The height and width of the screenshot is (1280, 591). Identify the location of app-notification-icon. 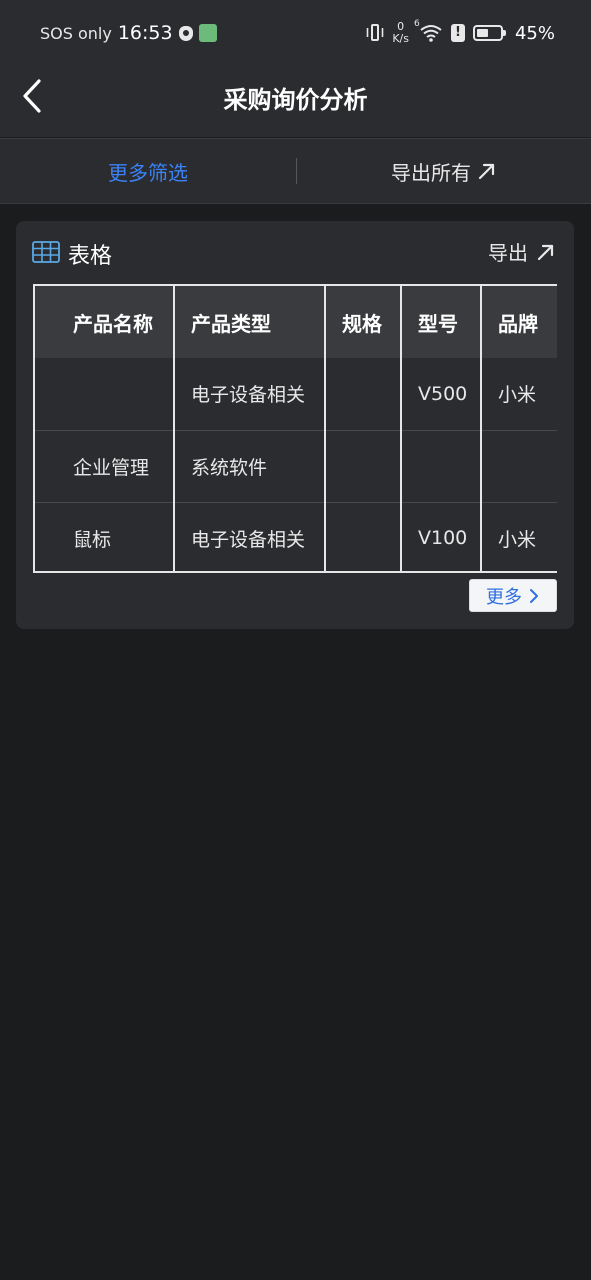
(207, 33).